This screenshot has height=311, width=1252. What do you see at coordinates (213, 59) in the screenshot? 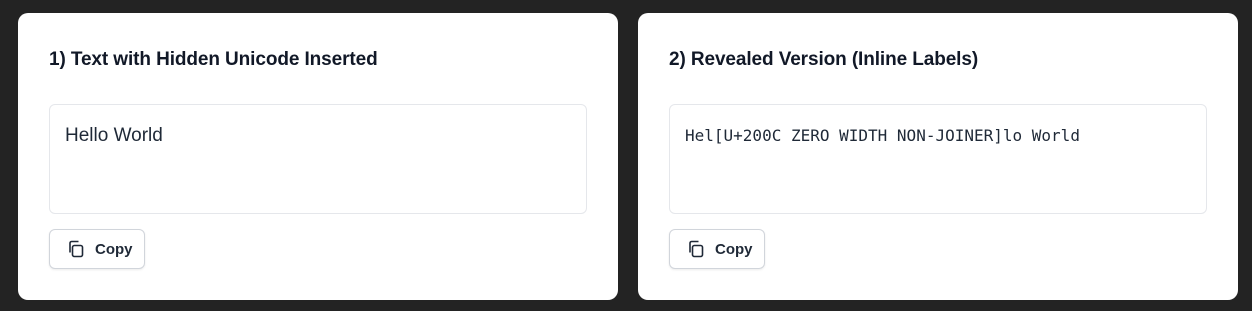
I see `panel-title: 1) Text with Hidden Unicode Inserted` at bounding box center [213, 59].